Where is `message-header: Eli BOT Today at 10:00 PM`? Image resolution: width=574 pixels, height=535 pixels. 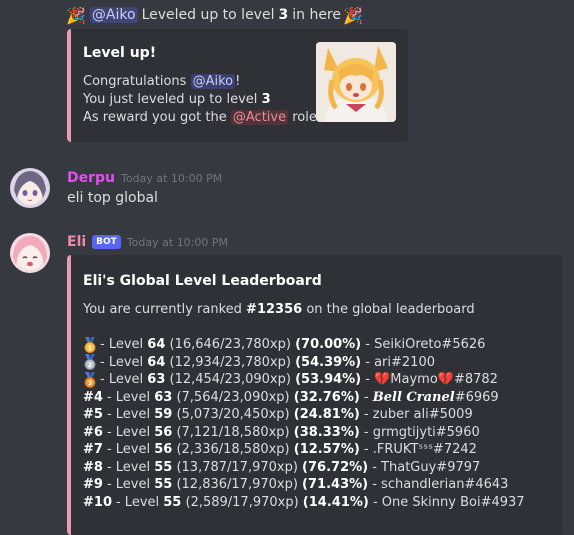 message-header: Eli BOT Today at 10:00 PM is located at coordinates (147, 242).